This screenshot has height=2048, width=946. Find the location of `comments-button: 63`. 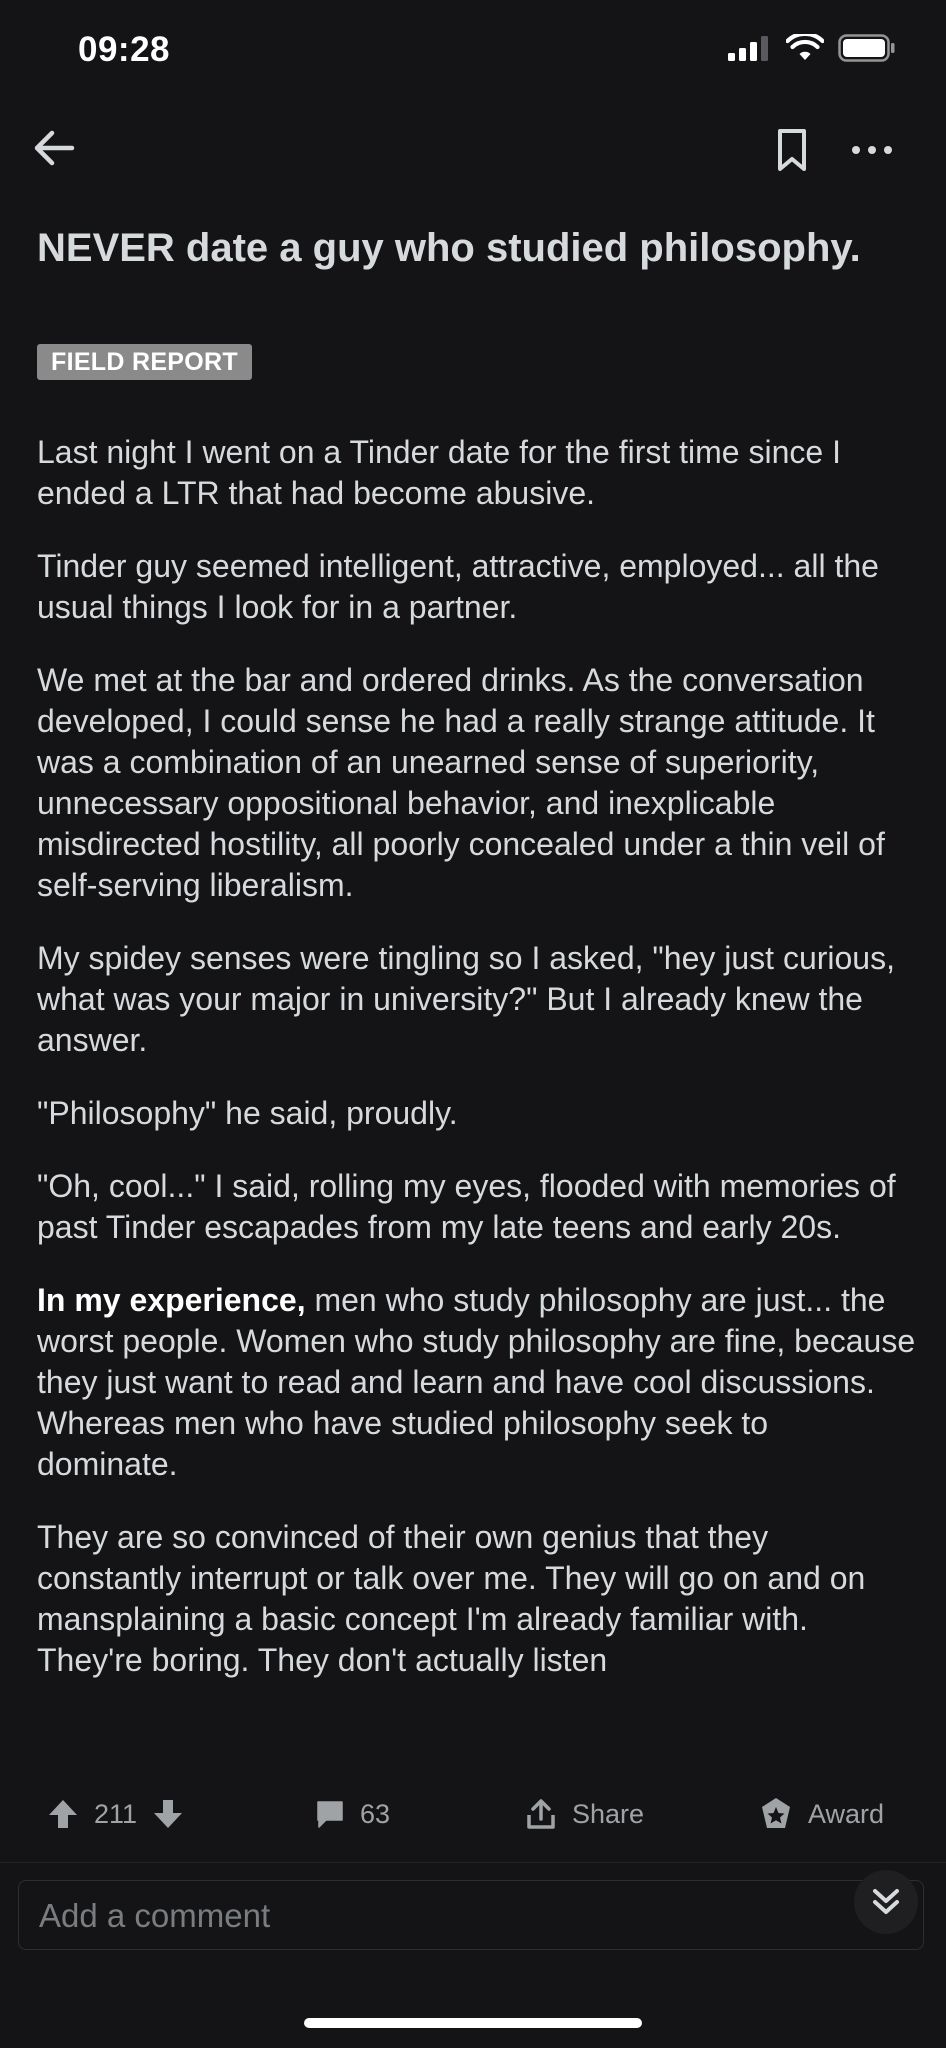

comments-button: 63 is located at coordinates (352, 1814).